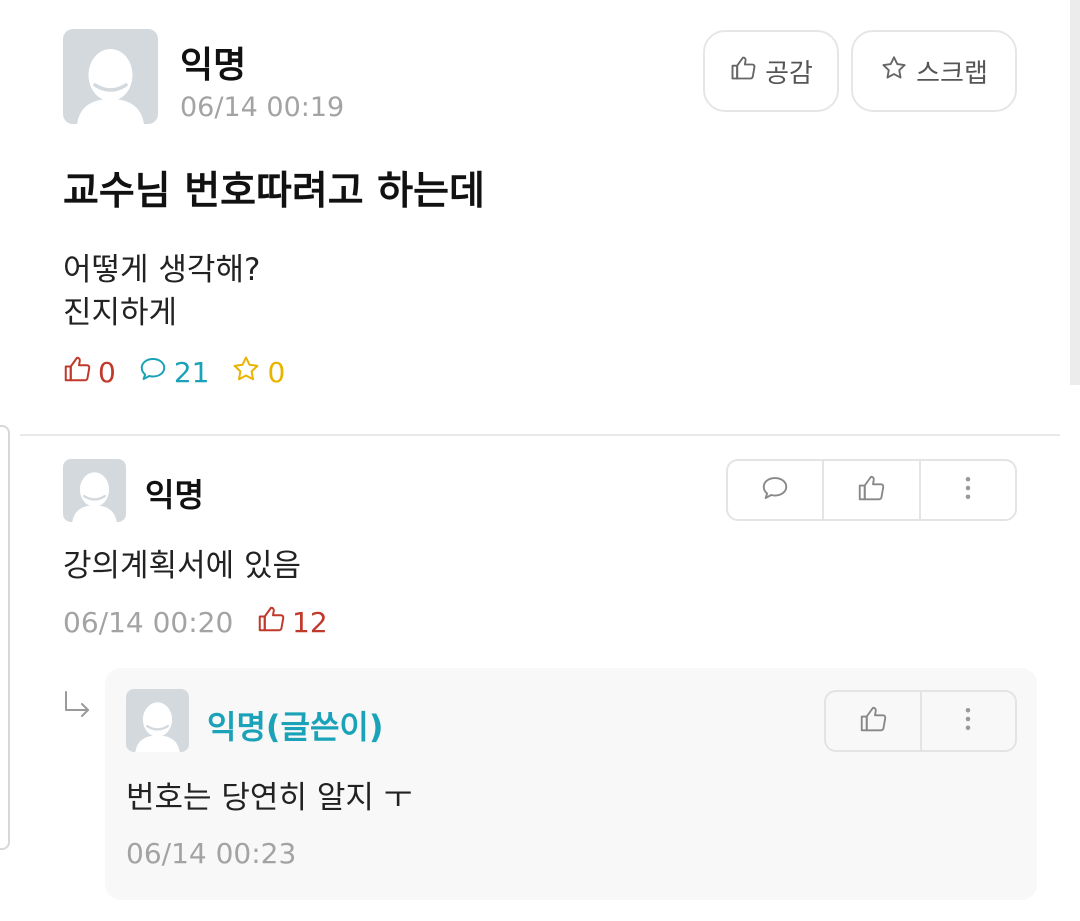  What do you see at coordinates (213, 65) in the screenshot?
I see `post-author-name: 익명` at bounding box center [213, 65].